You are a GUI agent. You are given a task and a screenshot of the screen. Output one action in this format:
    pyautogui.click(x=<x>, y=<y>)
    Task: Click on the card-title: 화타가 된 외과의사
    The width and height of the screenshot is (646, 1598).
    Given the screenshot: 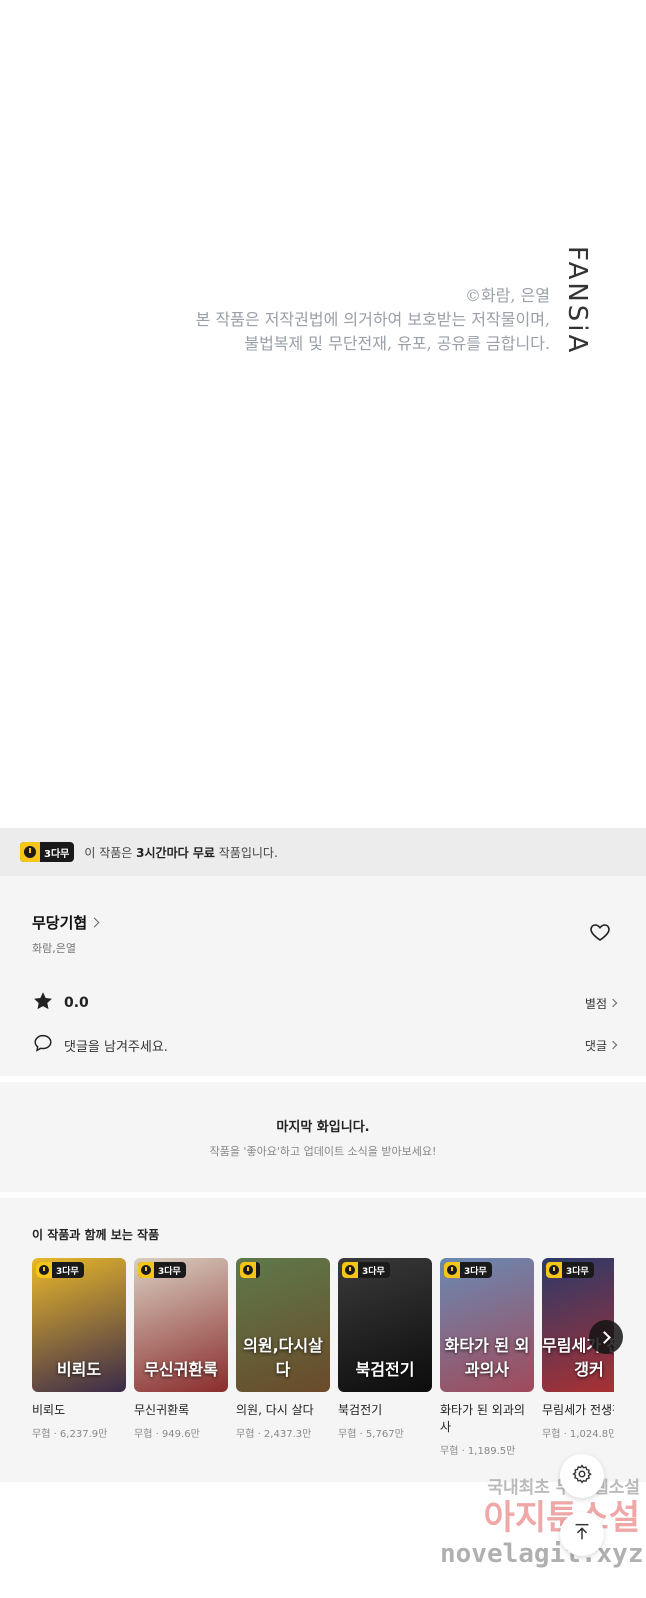 What is the action you would take?
    pyautogui.click(x=482, y=1418)
    